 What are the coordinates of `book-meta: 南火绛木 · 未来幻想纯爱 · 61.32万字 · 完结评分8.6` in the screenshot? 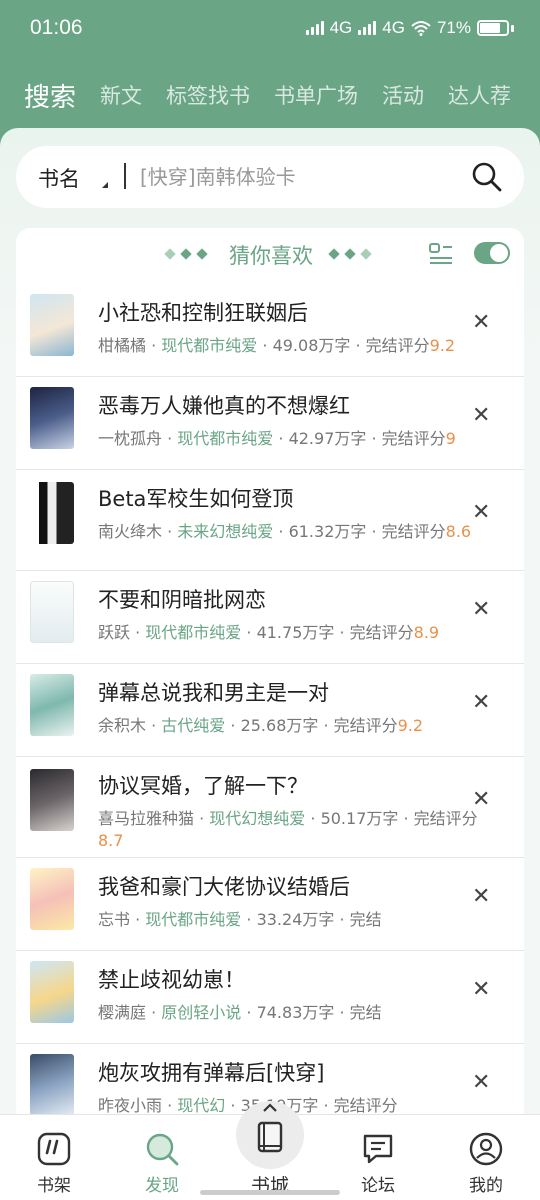 It's located at (285, 531).